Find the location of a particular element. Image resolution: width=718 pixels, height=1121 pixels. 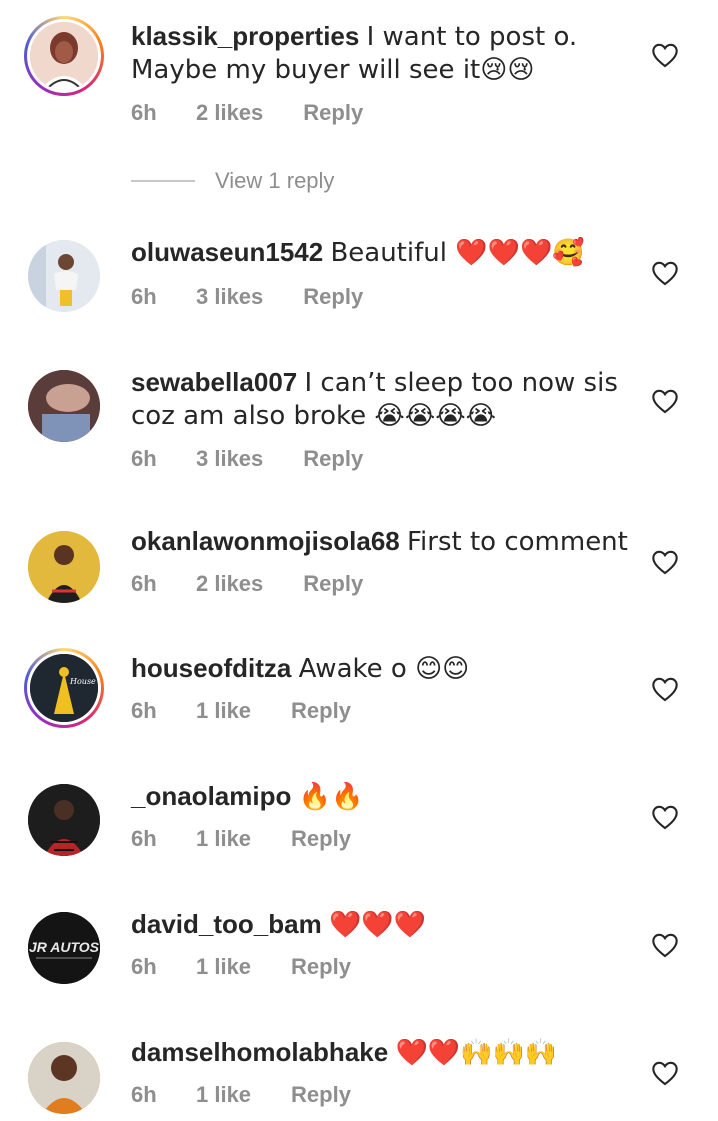

username-link: okanlawonmojisola68 is located at coordinates (265, 541).